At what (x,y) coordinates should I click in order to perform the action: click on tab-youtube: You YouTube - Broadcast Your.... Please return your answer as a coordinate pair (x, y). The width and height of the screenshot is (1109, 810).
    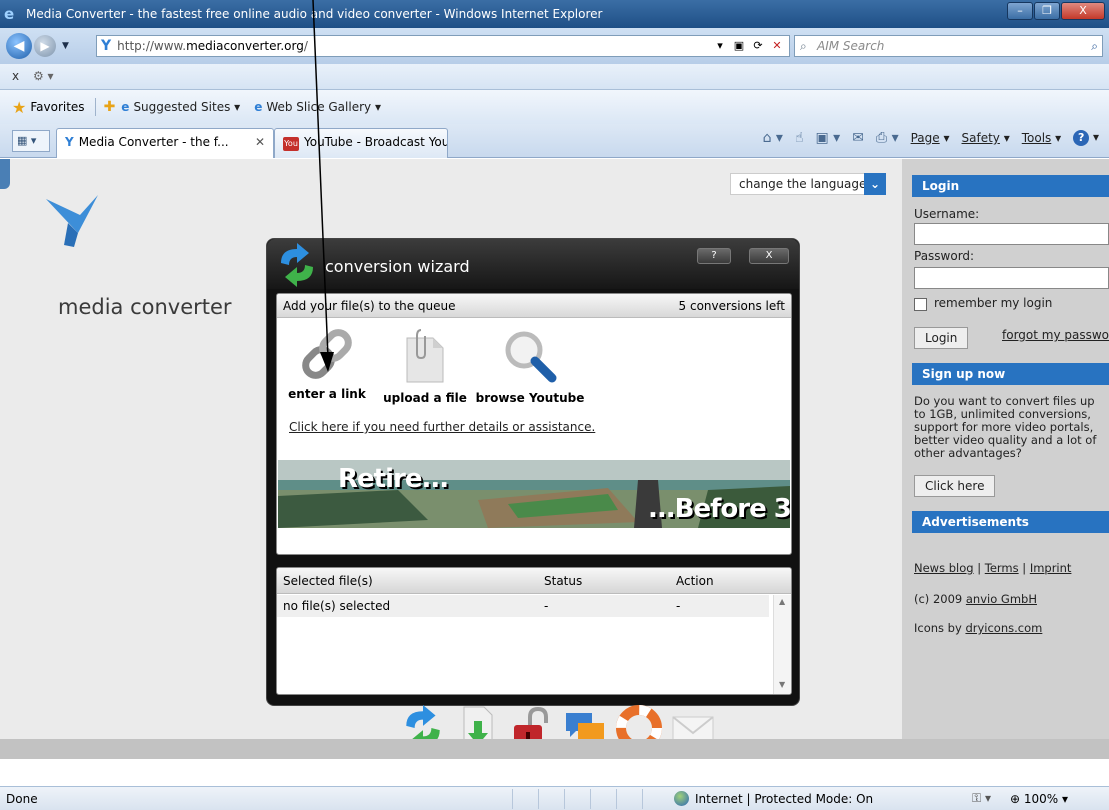
    Looking at the image, I should click on (361, 143).